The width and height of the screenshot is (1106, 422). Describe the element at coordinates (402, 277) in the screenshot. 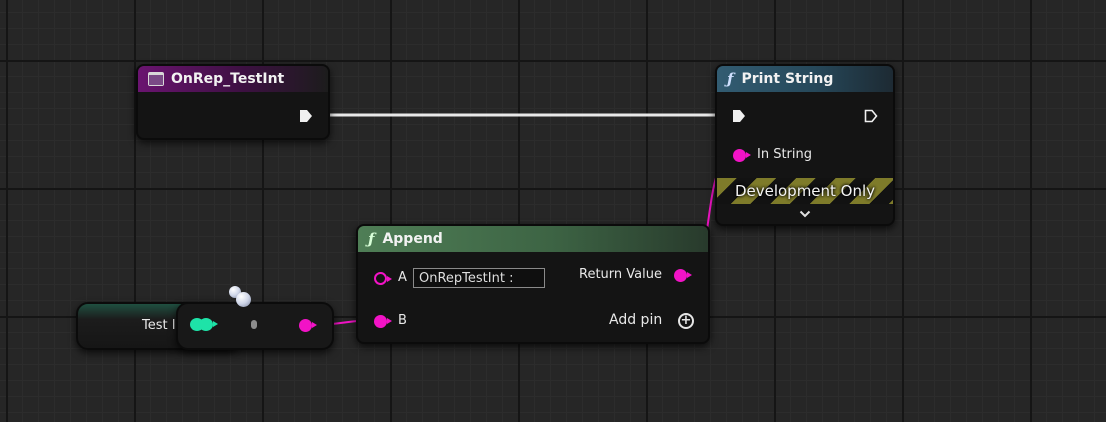

I see `pin-a-label: A` at that location.